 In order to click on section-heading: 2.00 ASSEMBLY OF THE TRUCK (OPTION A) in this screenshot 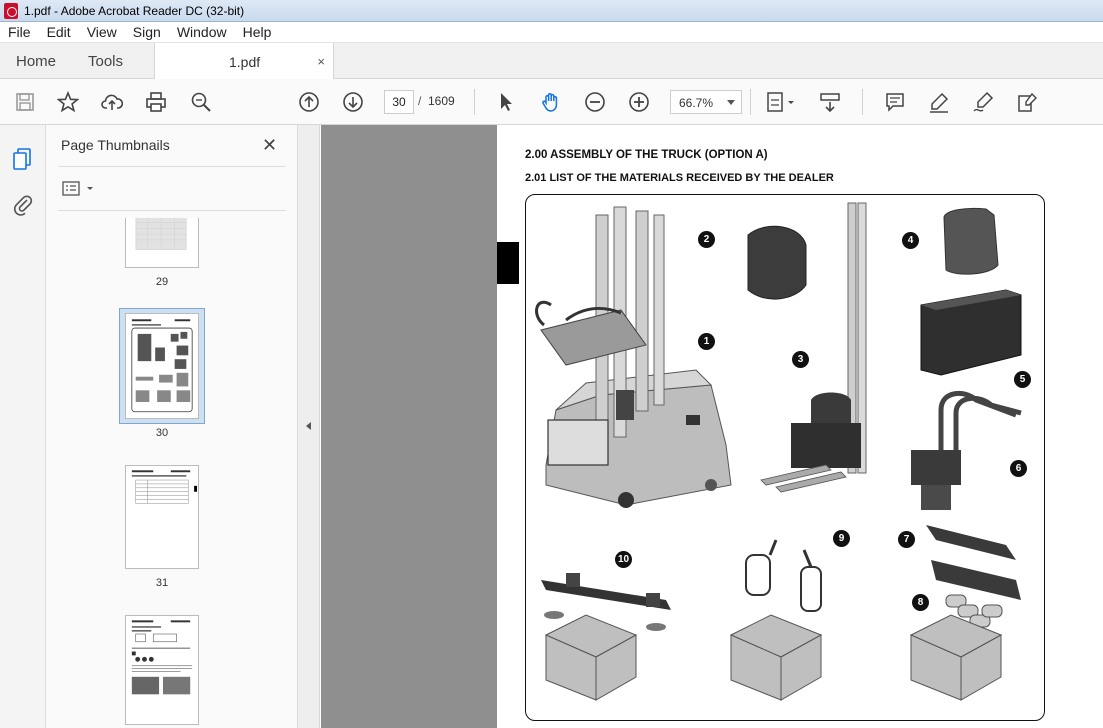, I will do `click(646, 155)`.